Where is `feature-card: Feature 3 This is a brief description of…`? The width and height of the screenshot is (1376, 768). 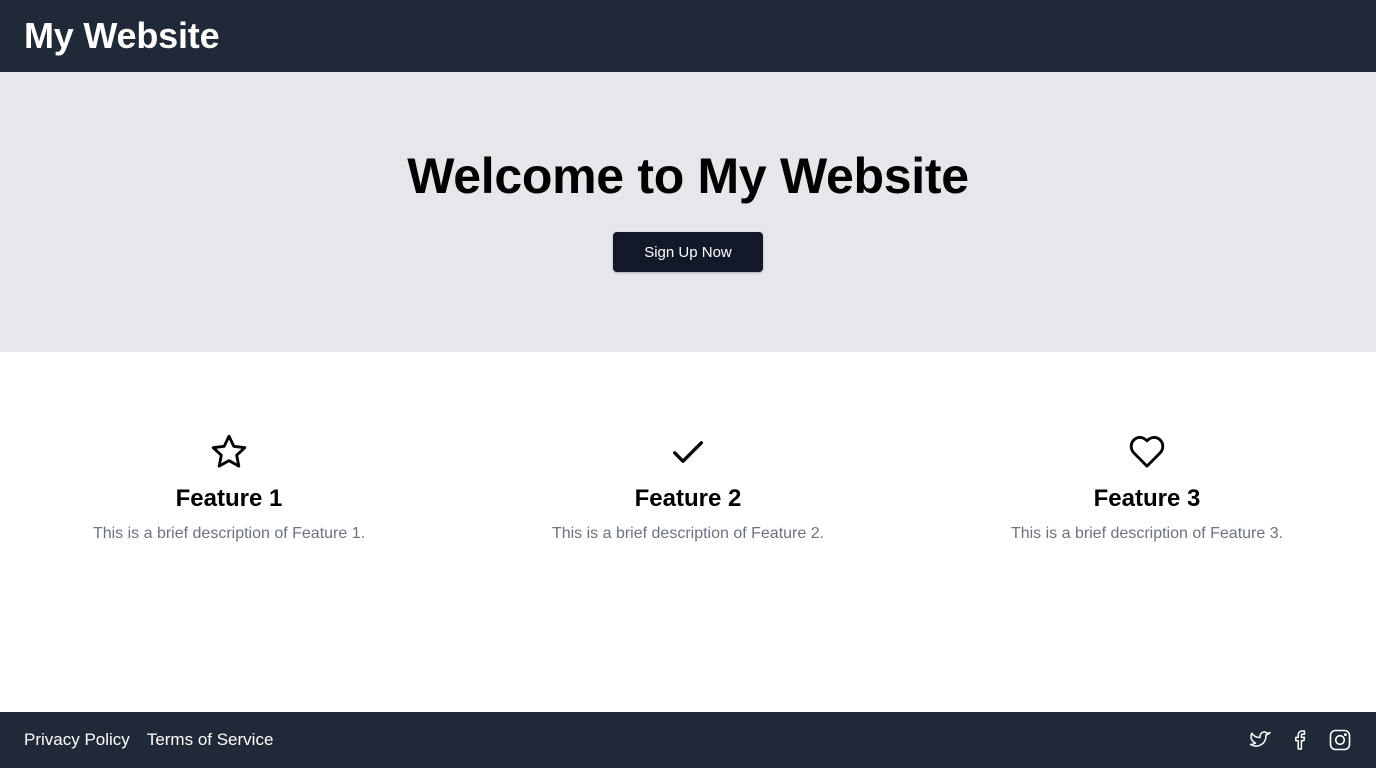
feature-card: Feature 3 This is a brief description of… is located at coordinates (1147, 572).